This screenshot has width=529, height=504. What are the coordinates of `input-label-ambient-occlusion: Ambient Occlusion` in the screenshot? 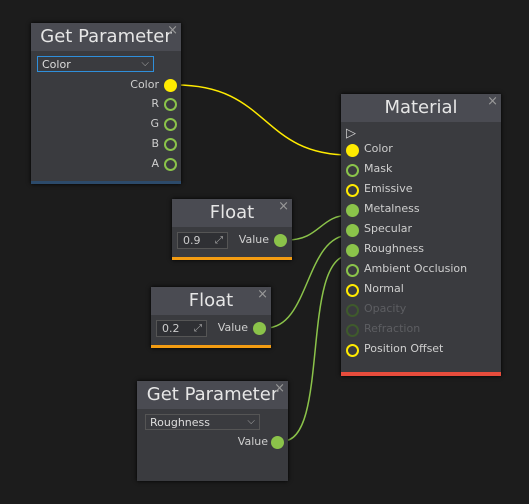 It's located at (416, 268).